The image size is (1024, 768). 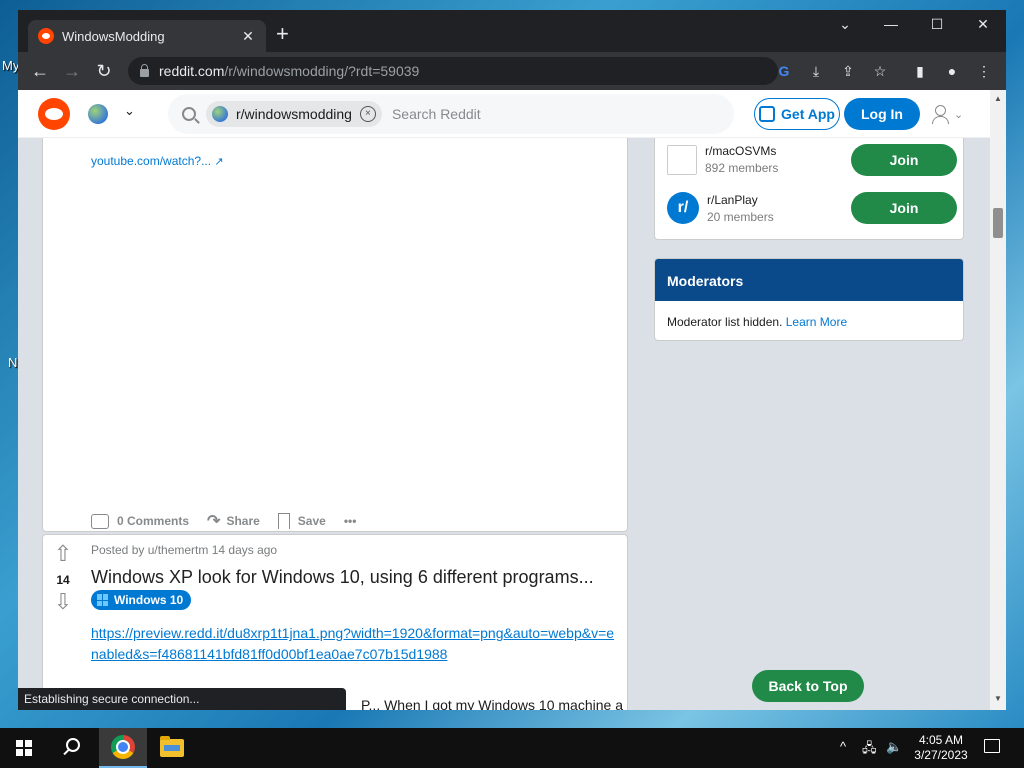 I want to click on post-actions: 0 Comments ↷ Share Save •••, so click(x=232, y=521).